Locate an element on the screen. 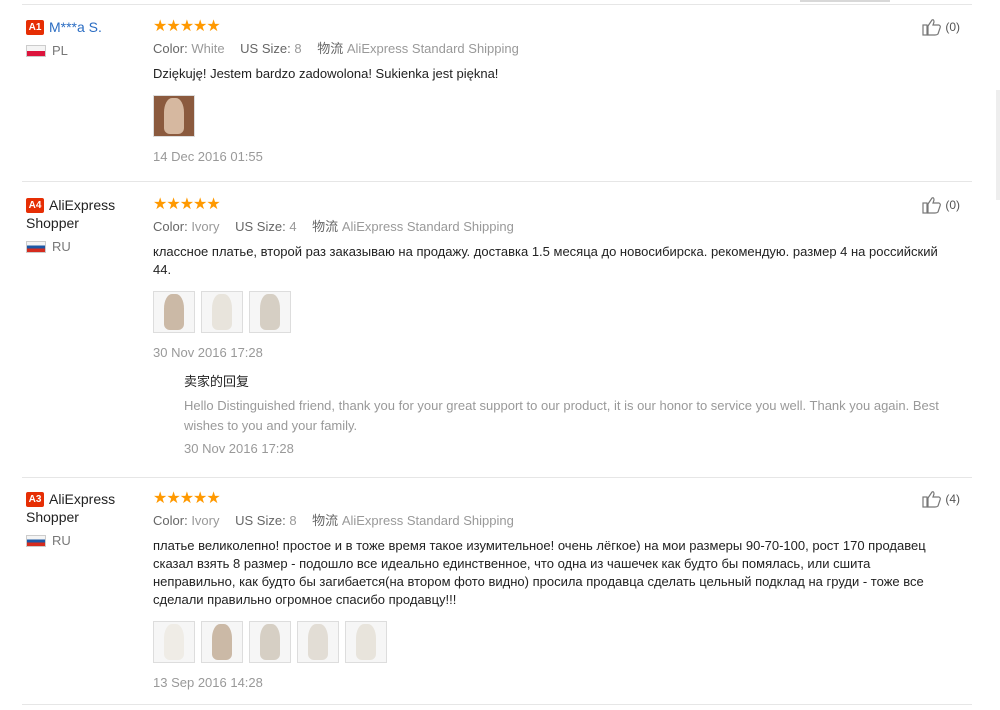 The width and height of the screenshot is (1000, 710). color-value: White is located at coordinates (208, 48).